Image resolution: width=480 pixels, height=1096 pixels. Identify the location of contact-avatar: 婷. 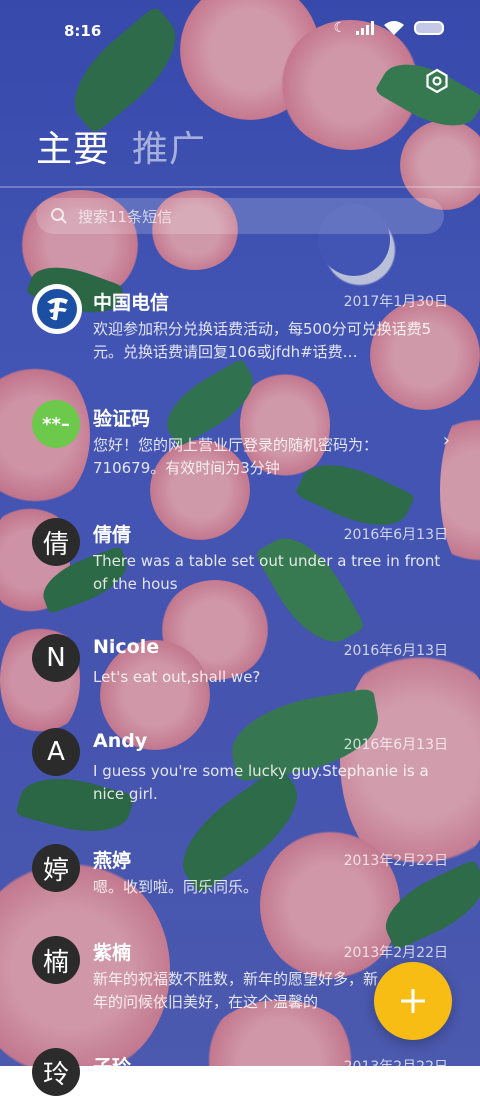
(56, 868).